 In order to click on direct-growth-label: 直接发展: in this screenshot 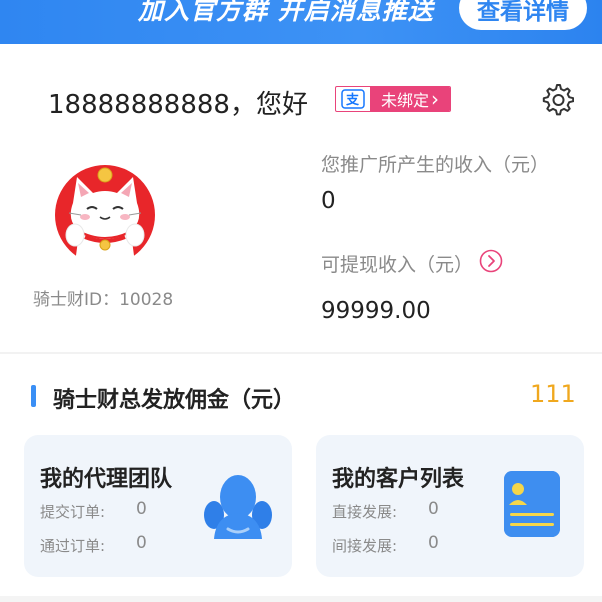, I will do `click(365, 512)`.